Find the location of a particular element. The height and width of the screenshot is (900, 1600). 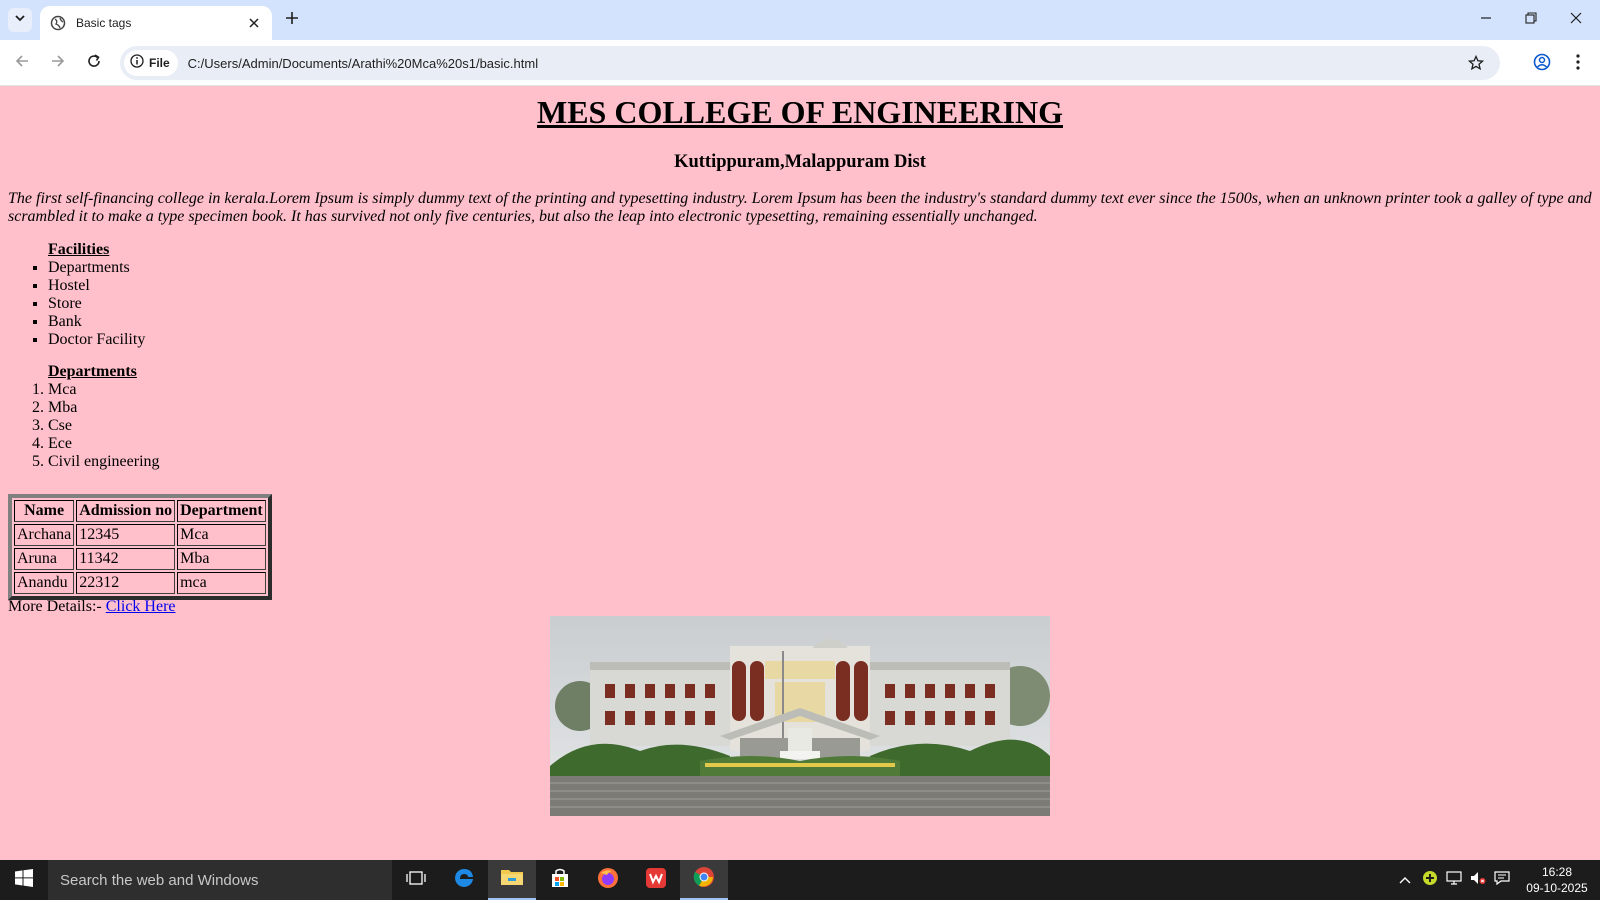

profile-icon is located at coordinates (1542, 64).